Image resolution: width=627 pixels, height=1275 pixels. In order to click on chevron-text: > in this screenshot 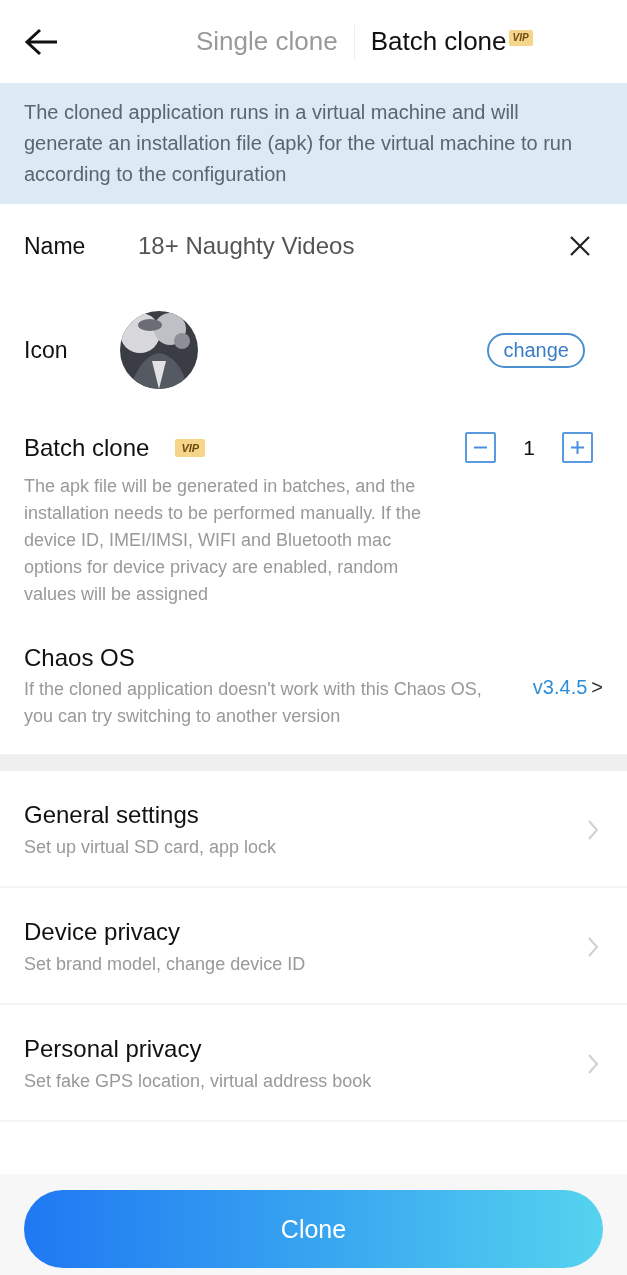, I will do `click(597, 687)`.